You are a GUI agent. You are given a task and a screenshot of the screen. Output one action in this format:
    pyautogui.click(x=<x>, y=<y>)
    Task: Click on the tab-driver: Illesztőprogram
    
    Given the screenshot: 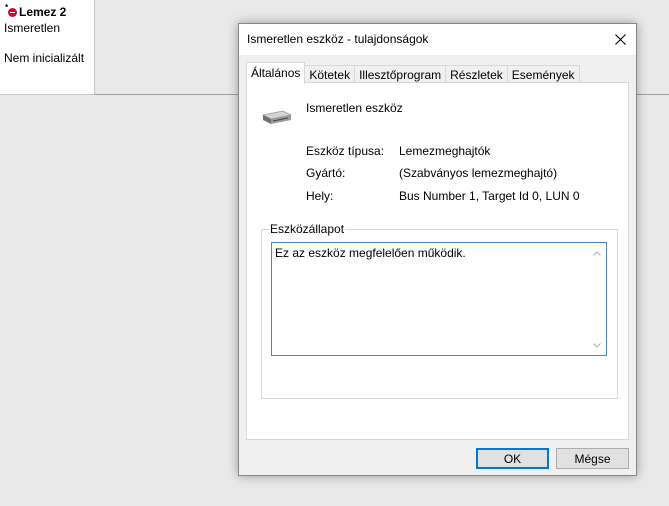 What is the action you would take?
    pyautogui.click(x=400, y=74)
    